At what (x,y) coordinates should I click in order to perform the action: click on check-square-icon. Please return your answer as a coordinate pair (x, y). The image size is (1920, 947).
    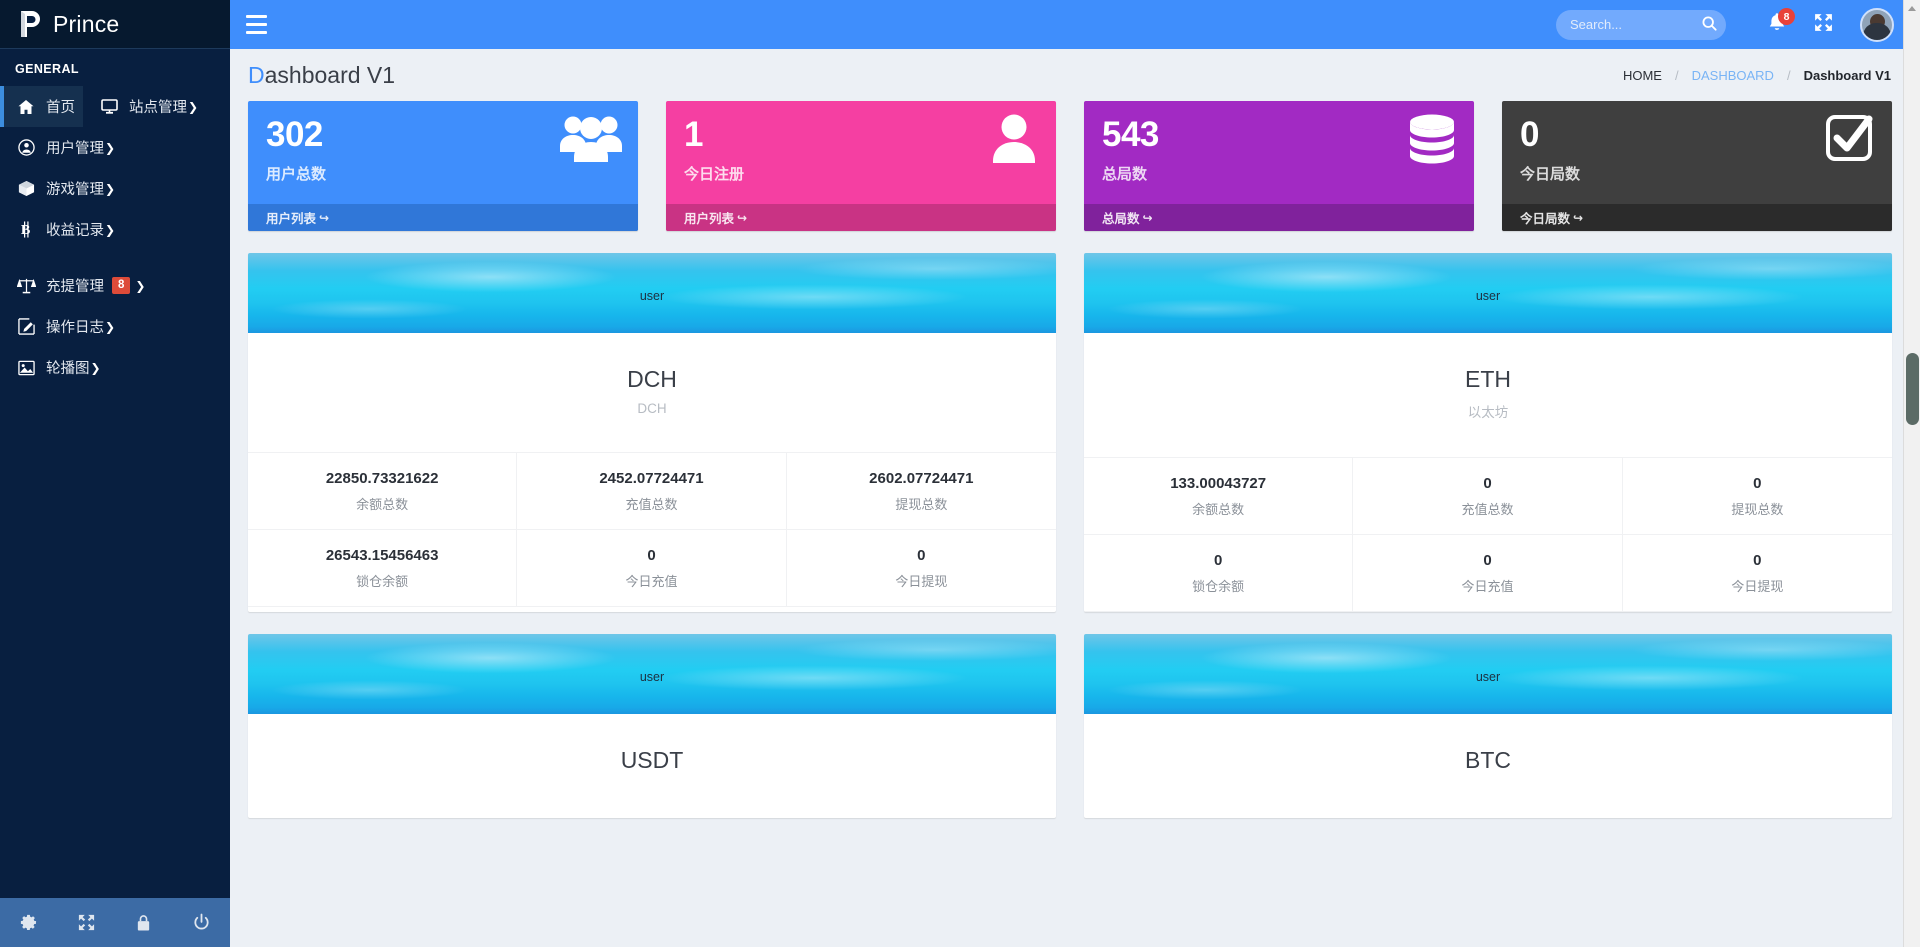
    Looking at the image, I should click on (1850, 138).